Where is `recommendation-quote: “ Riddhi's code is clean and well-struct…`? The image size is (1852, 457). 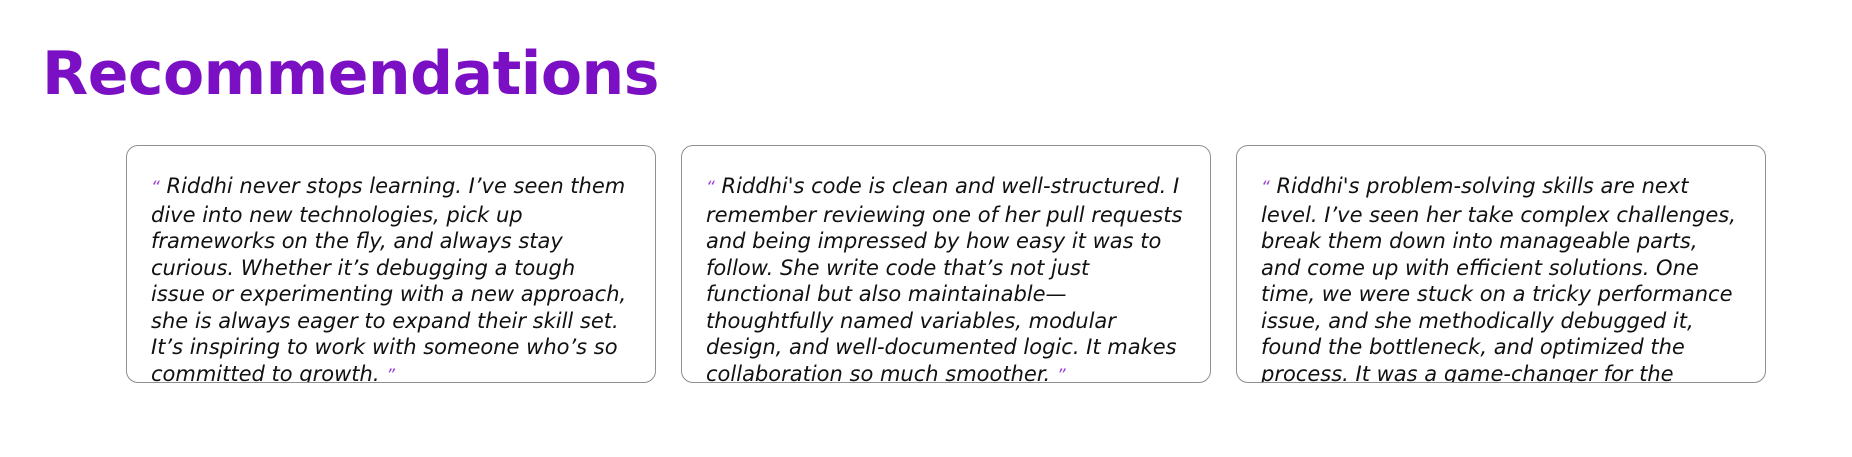
recommendation-quote: “ Riddhi's code is clean and well-struct… is located at coordinates (947, 278).